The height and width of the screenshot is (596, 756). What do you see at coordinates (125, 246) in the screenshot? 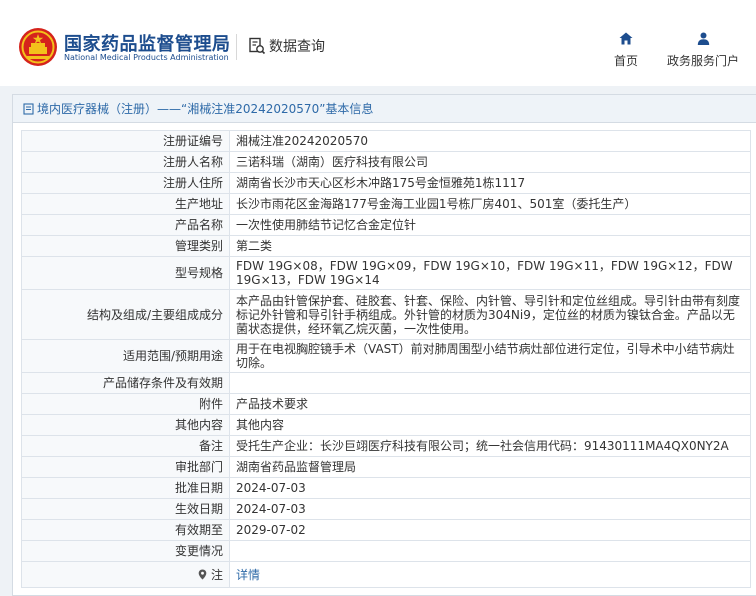
I see `field-label: 管理类别` at bounding box center [125, 246].